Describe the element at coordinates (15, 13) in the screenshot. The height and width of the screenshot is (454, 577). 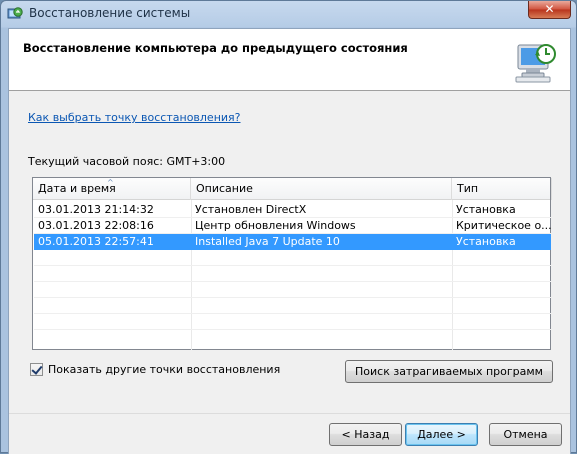
I see `system-restore-icon` at that location.